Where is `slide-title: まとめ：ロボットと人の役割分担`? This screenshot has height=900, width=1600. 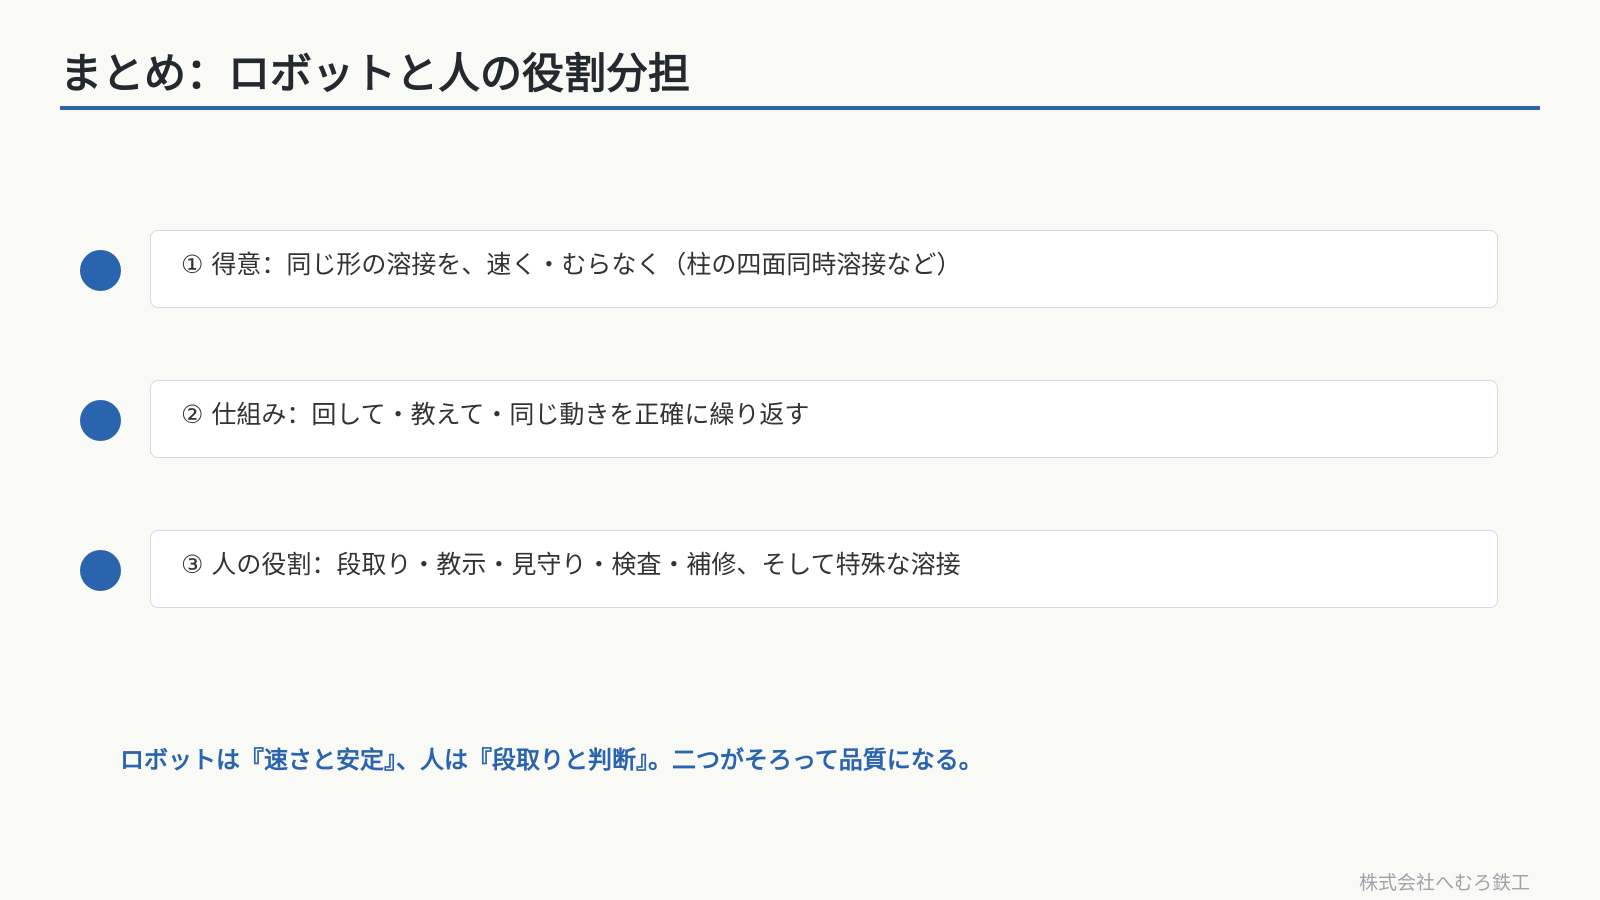
slide-title: まとめ：ロボットと人の役割分担 is located at coordinates (375, 73).